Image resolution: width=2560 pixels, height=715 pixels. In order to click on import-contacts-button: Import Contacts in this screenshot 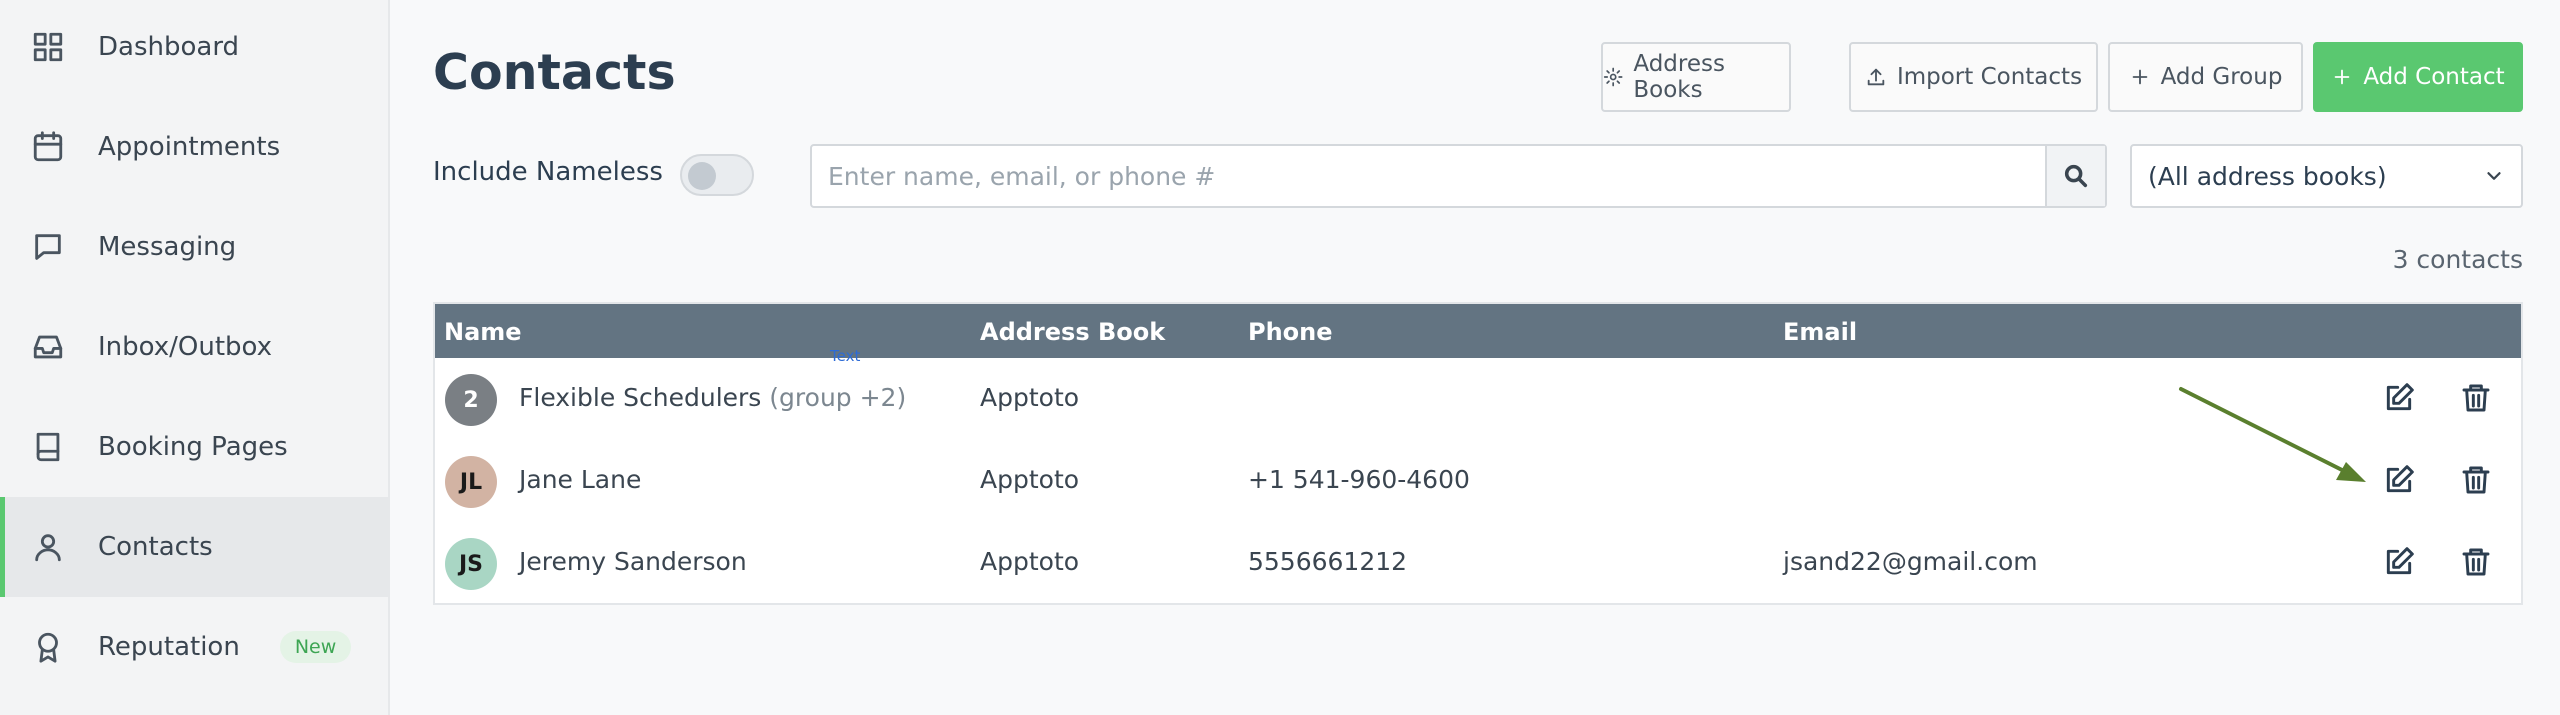, I will do `click(1973, 77)`.